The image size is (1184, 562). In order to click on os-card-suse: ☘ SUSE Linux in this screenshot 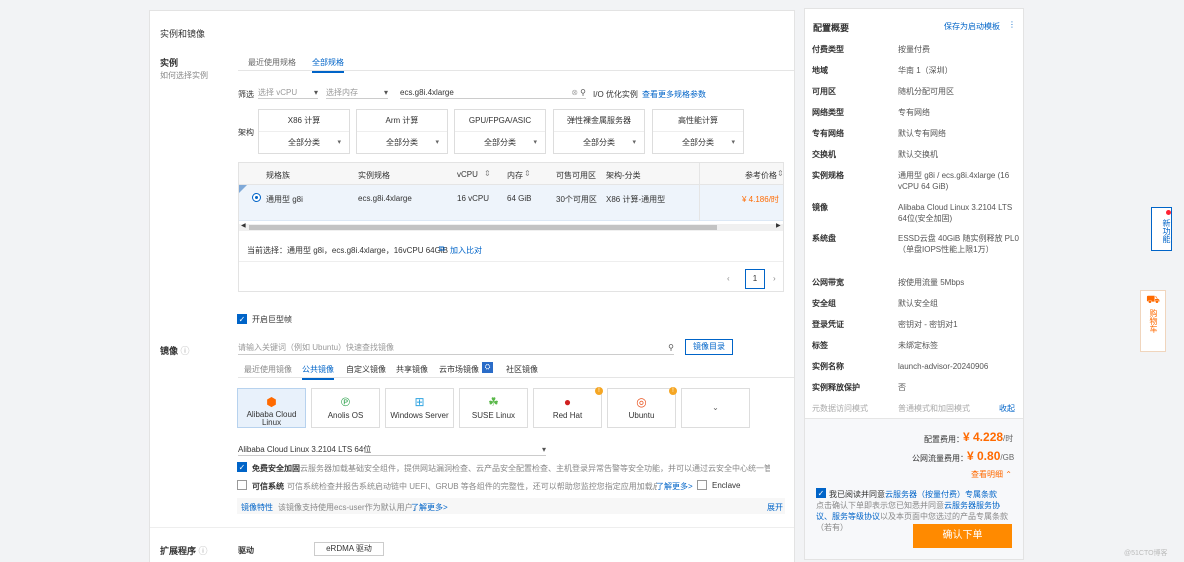, I will do `click(493, 408)`.